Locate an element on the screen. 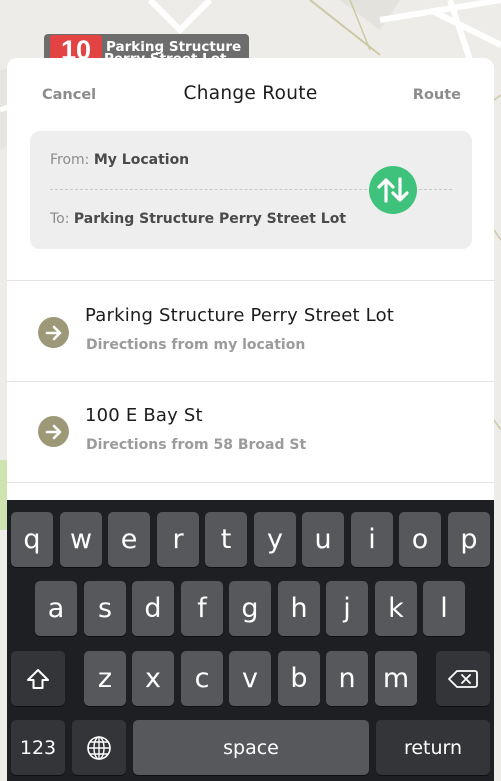 This screenshot has width=501, height=781. key-o: o is located at coordinates (420, 539).